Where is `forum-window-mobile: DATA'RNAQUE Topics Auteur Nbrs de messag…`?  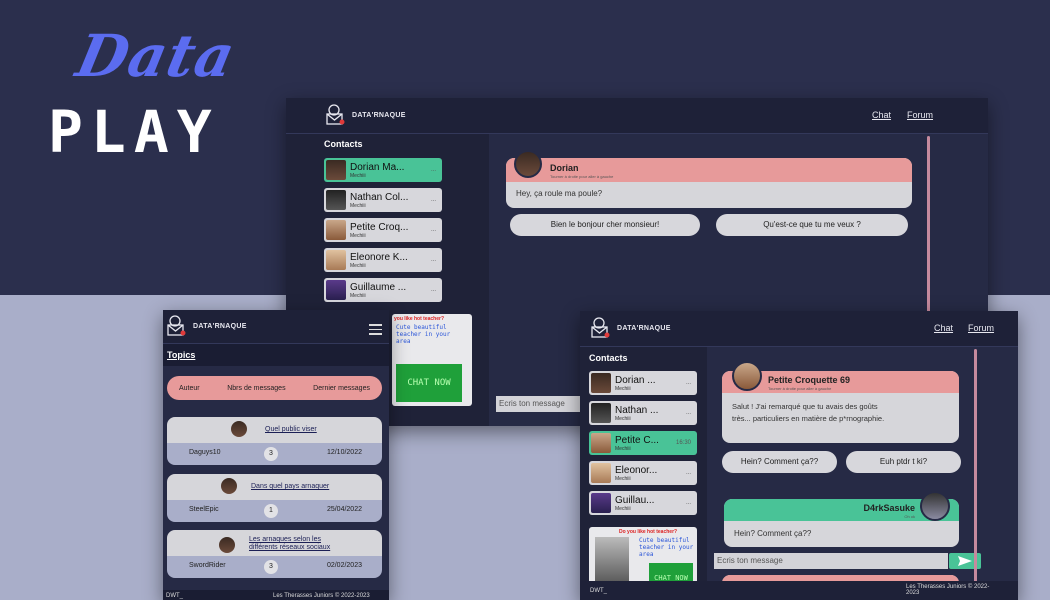 forum-window-mobile: DATA'RNAQUE Topics Auteur Nbrs de messag… is located at coordinates (276, 455).